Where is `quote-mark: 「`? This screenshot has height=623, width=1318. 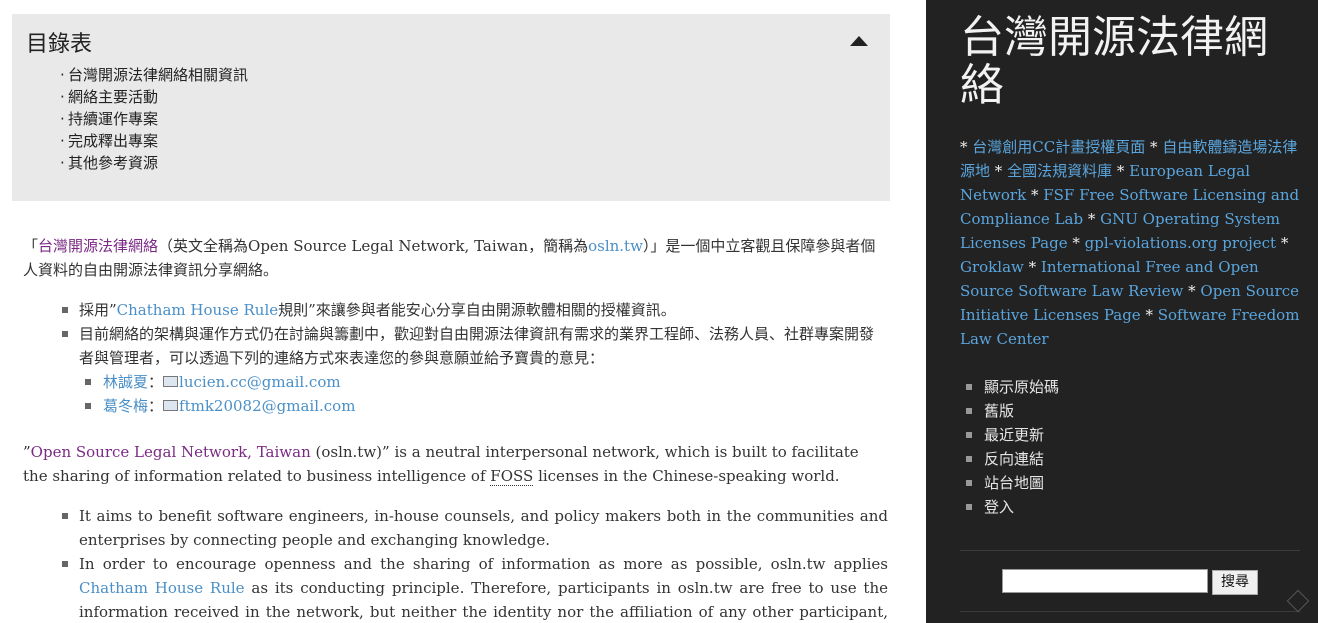
quote-mark: 「 is located at coordinates (31, 246).